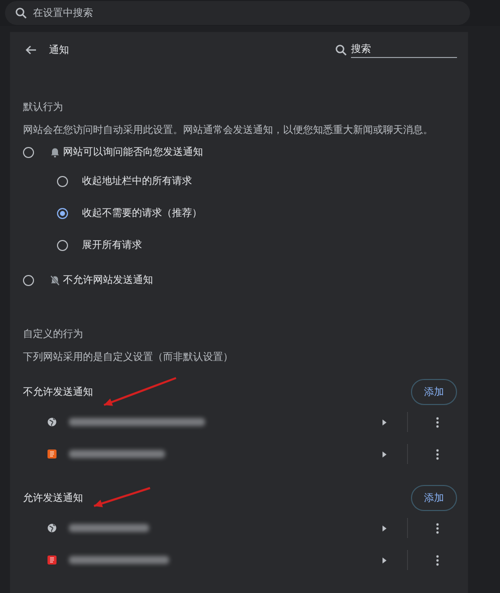  Describe the element at coordinates (137, 181) in the screenshot. I see `option-label: 收起地址栏中的所有请求` at that location.